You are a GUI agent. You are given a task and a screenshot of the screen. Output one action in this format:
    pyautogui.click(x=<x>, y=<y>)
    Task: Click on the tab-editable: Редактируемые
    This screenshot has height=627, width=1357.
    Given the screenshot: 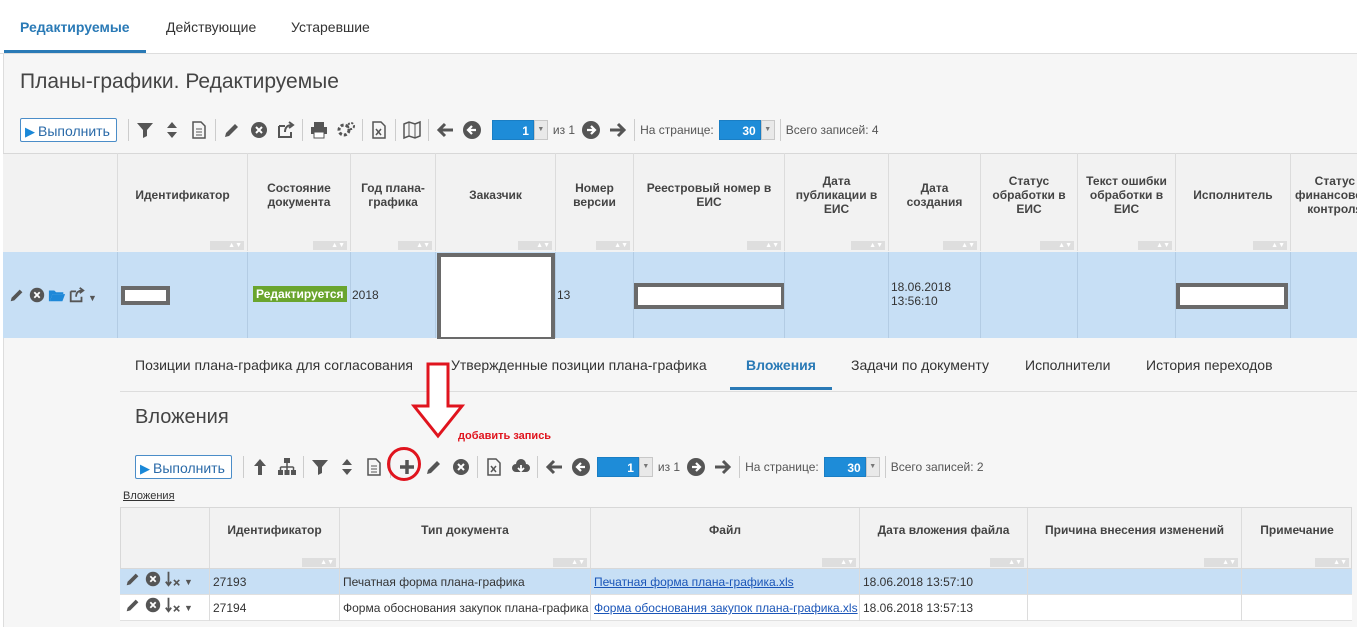 What is the action you would take?
    pyautogui.click(x=75, y=26)
    